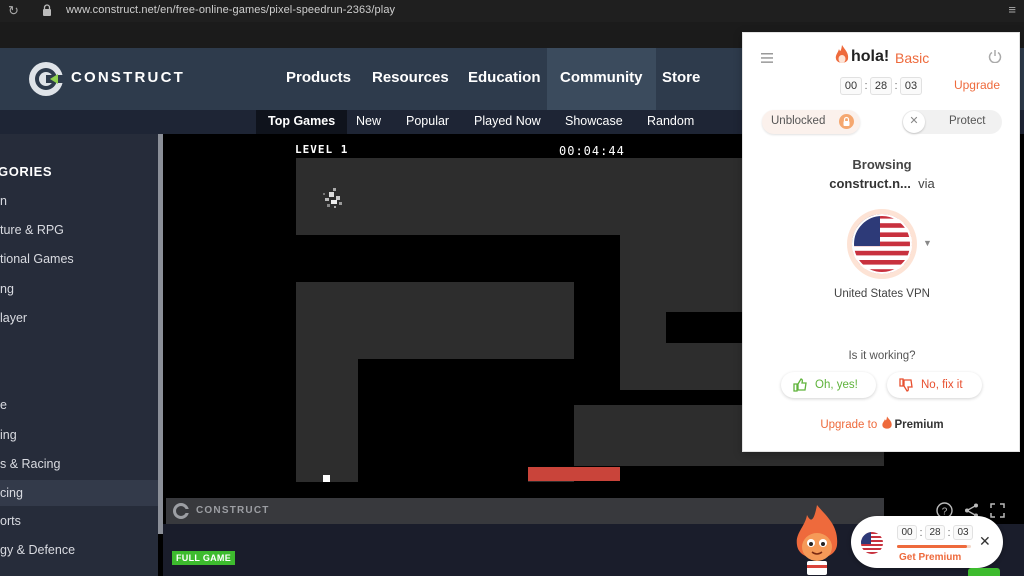  What do you see at coordinates (942, 385) in the screenshot?
I see `fix-label: No, fix it` at bounding box center [942, 385].